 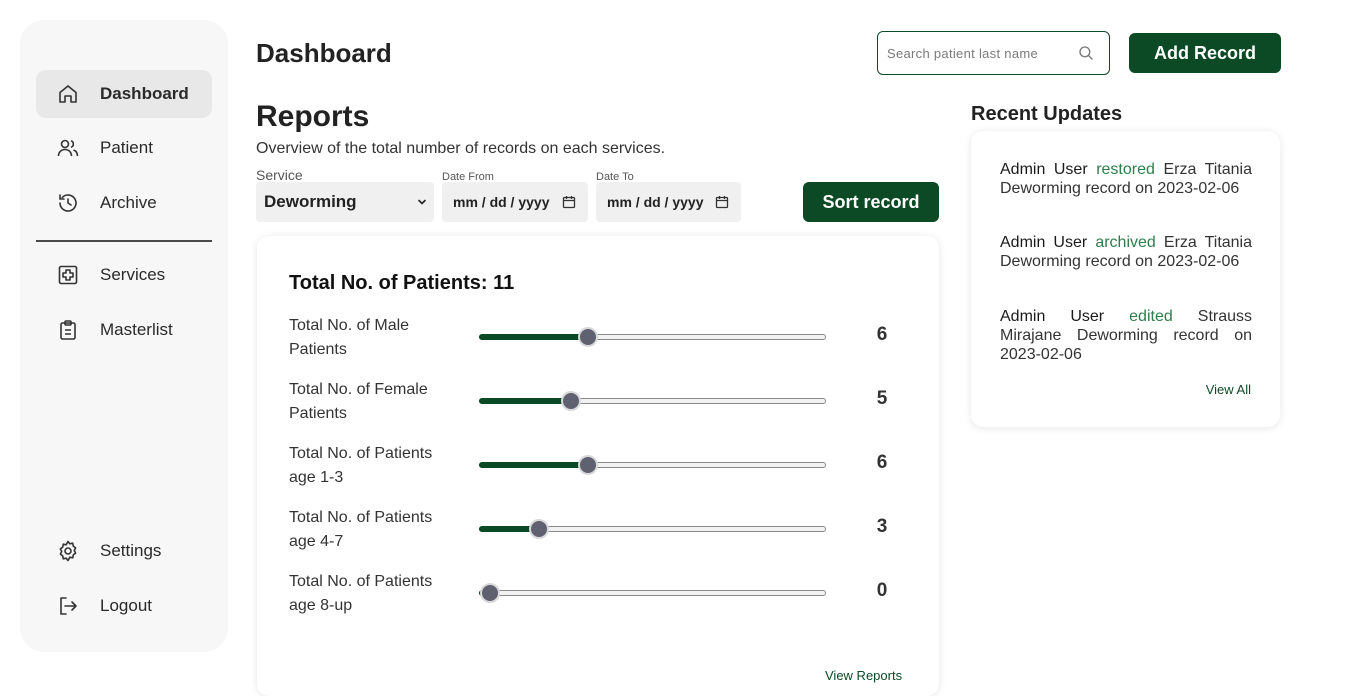 I want to click on chevron-down-icon, so click(x=422, y=202).